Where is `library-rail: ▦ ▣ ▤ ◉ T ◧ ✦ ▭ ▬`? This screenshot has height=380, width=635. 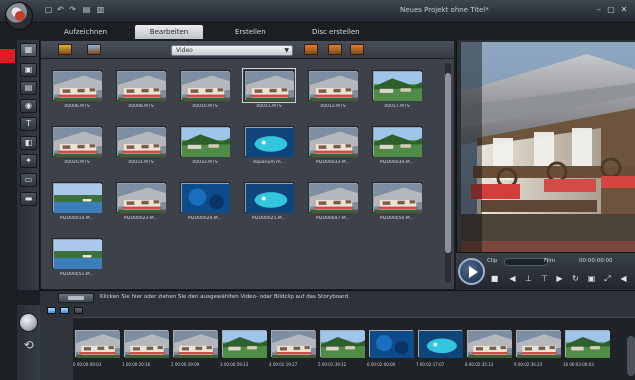 library-rail: ▦ ▣ ▤ ◉ T ◧ ✦ ▭ ▬ is located at coordinates (28, 165).